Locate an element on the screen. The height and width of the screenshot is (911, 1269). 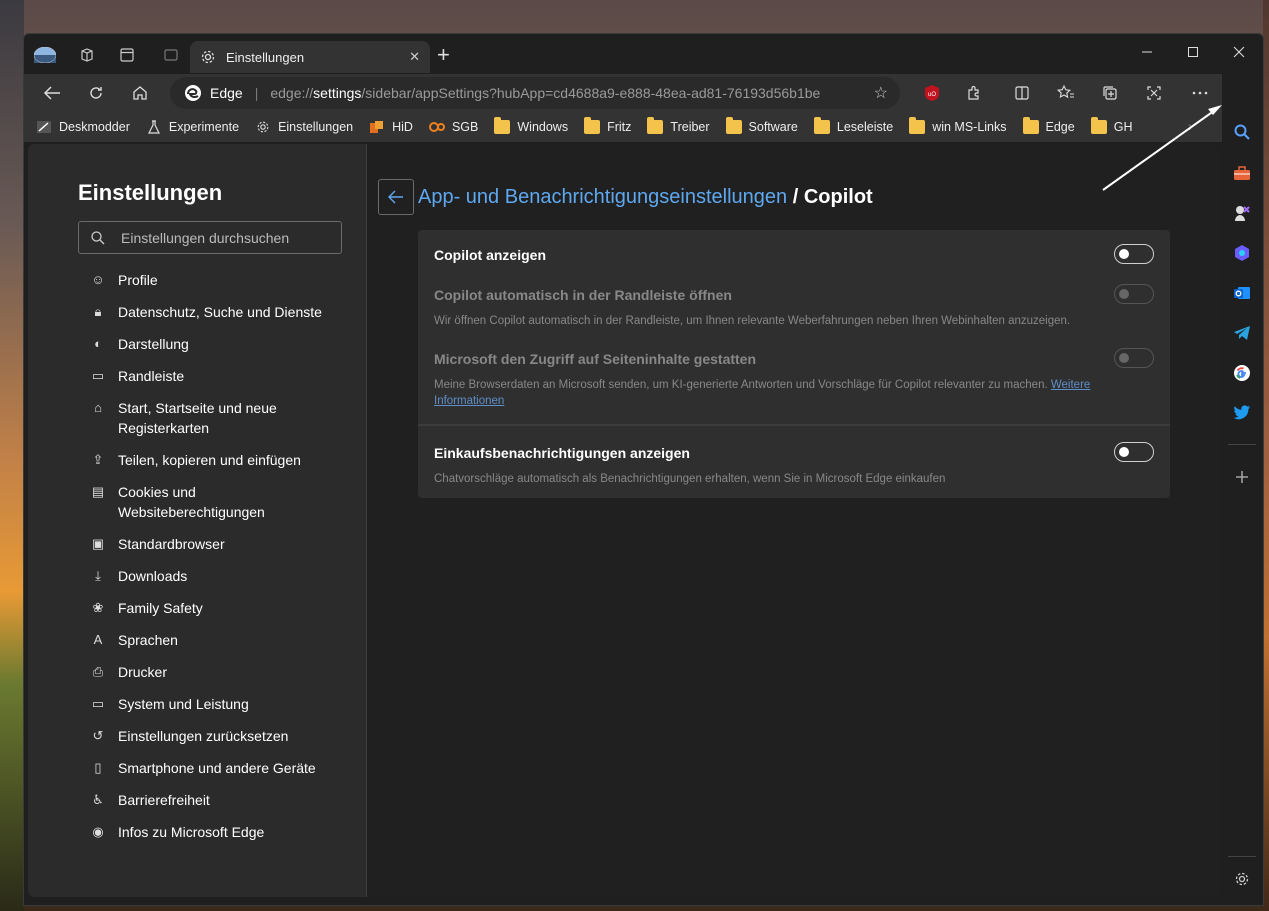
browser-icon: ▣ is located at coordinates (98, 543).